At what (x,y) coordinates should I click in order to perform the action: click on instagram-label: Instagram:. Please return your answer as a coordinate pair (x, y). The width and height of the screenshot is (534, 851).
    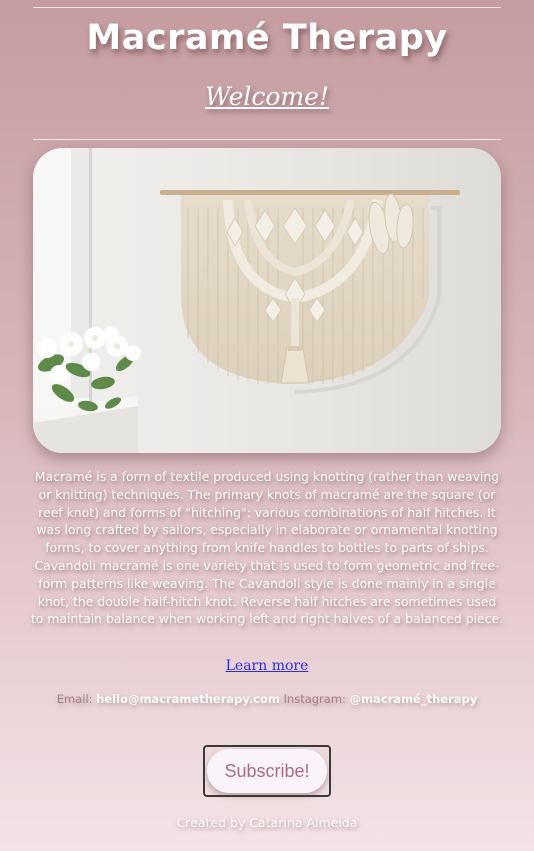
    Looking at the image, I should click on (314, 699).